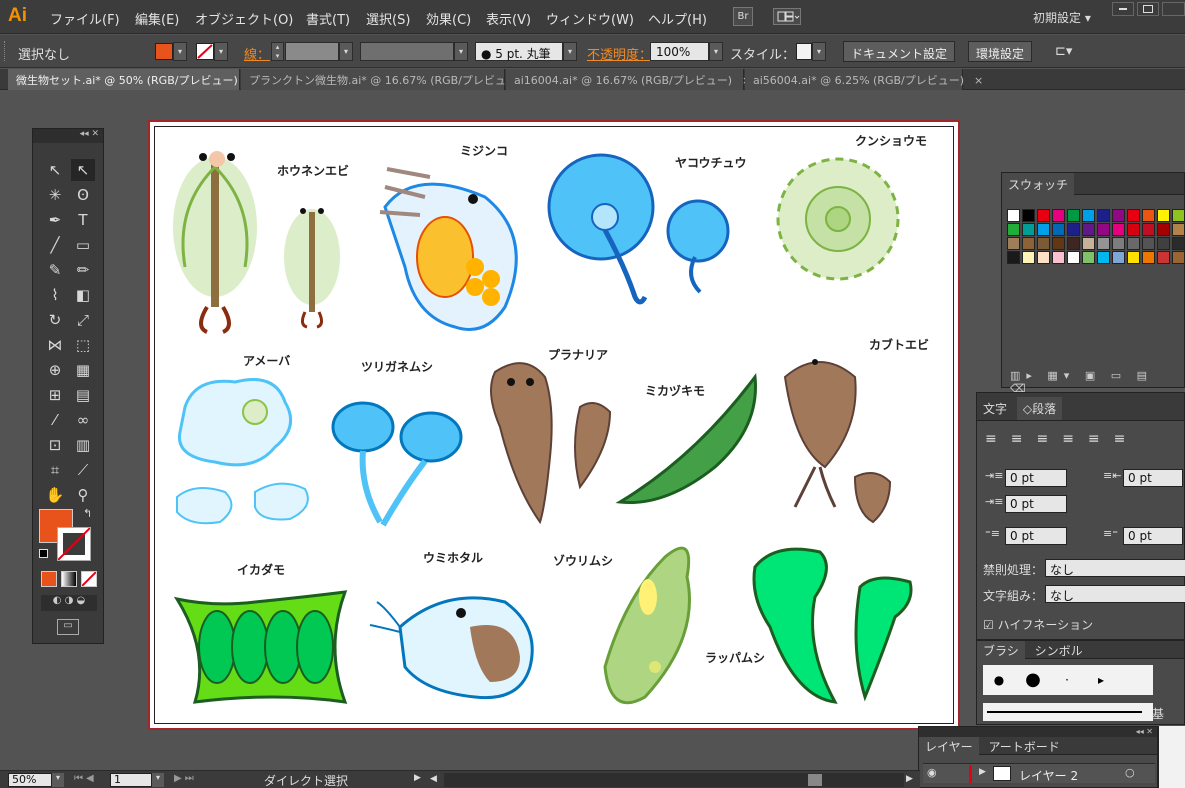 The width and height of the screenshot is (1185, 788). What do you see at coordinates (837, 441) in the screenshot?
I see `tadpole-shrimp-illustration` at bounding box center [837, 441].